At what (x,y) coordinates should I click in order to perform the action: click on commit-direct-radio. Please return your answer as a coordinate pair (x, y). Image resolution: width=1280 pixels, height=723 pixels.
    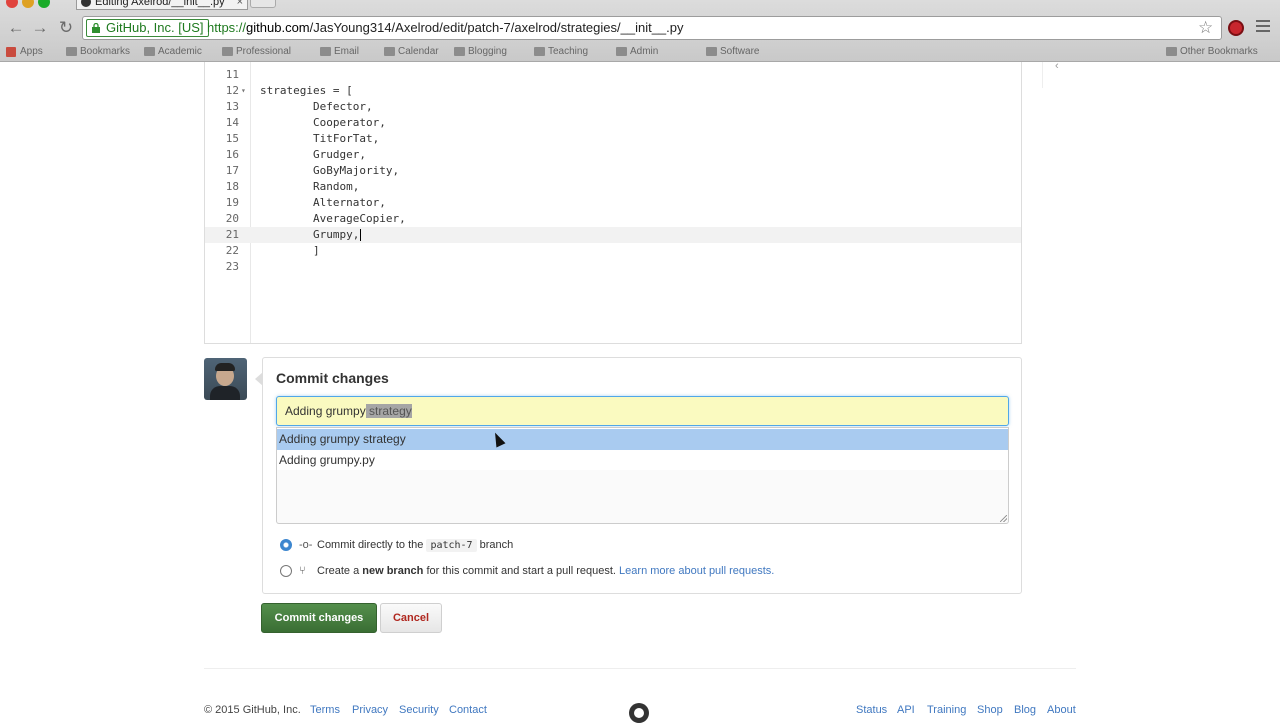
    Looking at the image, I should click on (286, 545).